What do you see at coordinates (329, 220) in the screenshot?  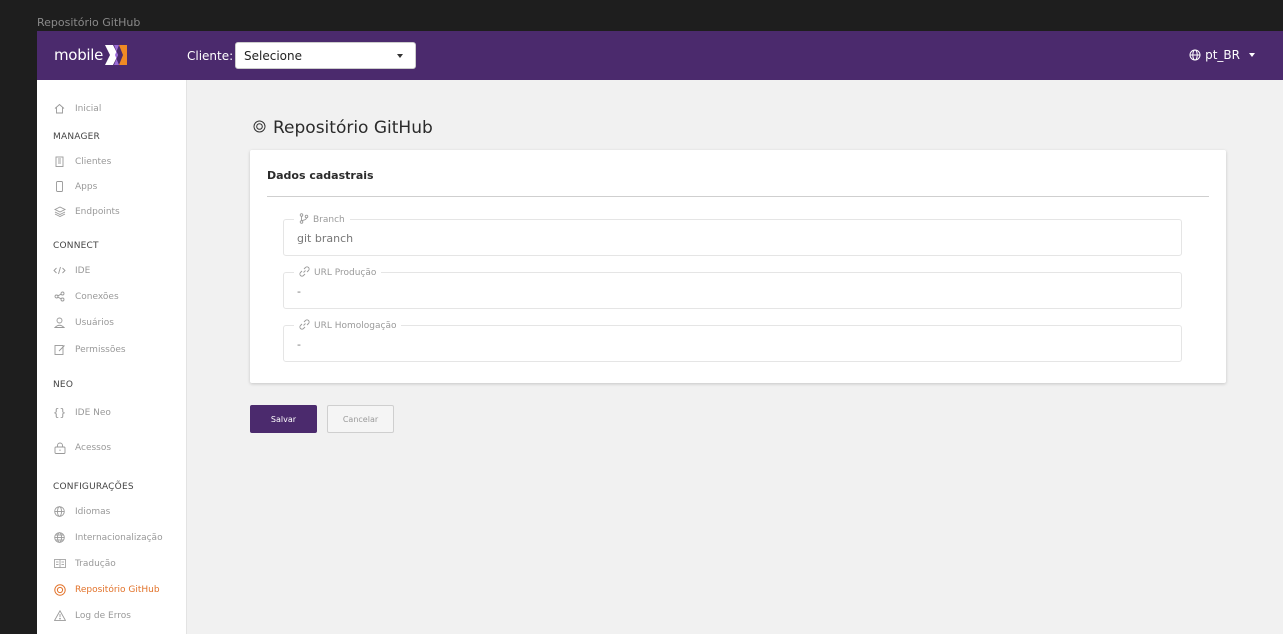 I see `field-label-text: Branch` at bounding box center [329, 220].